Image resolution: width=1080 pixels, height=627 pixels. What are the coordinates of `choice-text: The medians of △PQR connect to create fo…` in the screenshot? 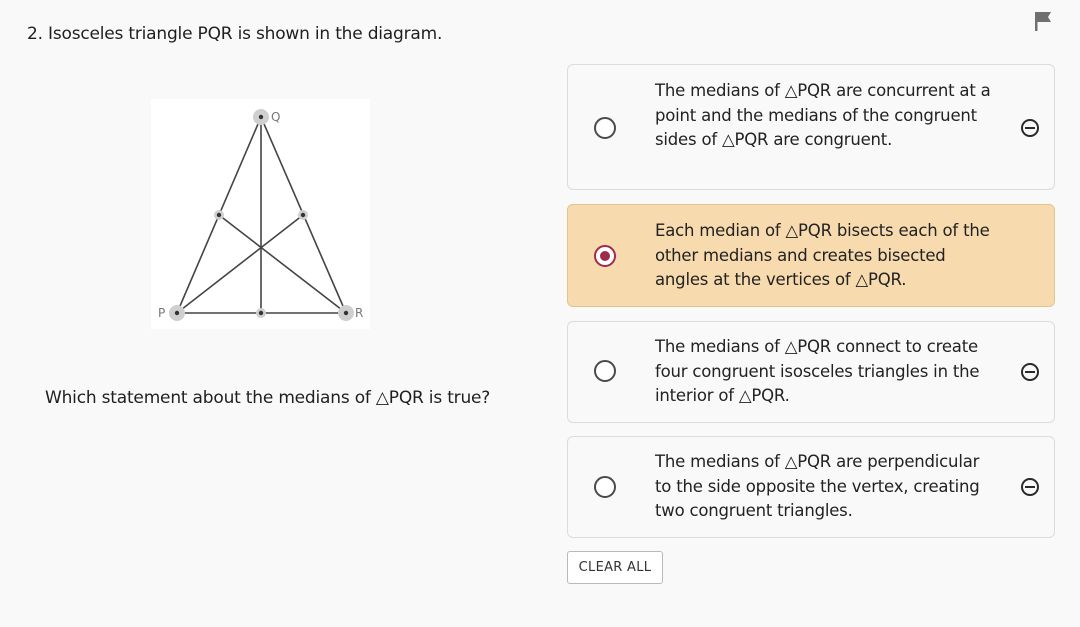 It's located at (817, 371).